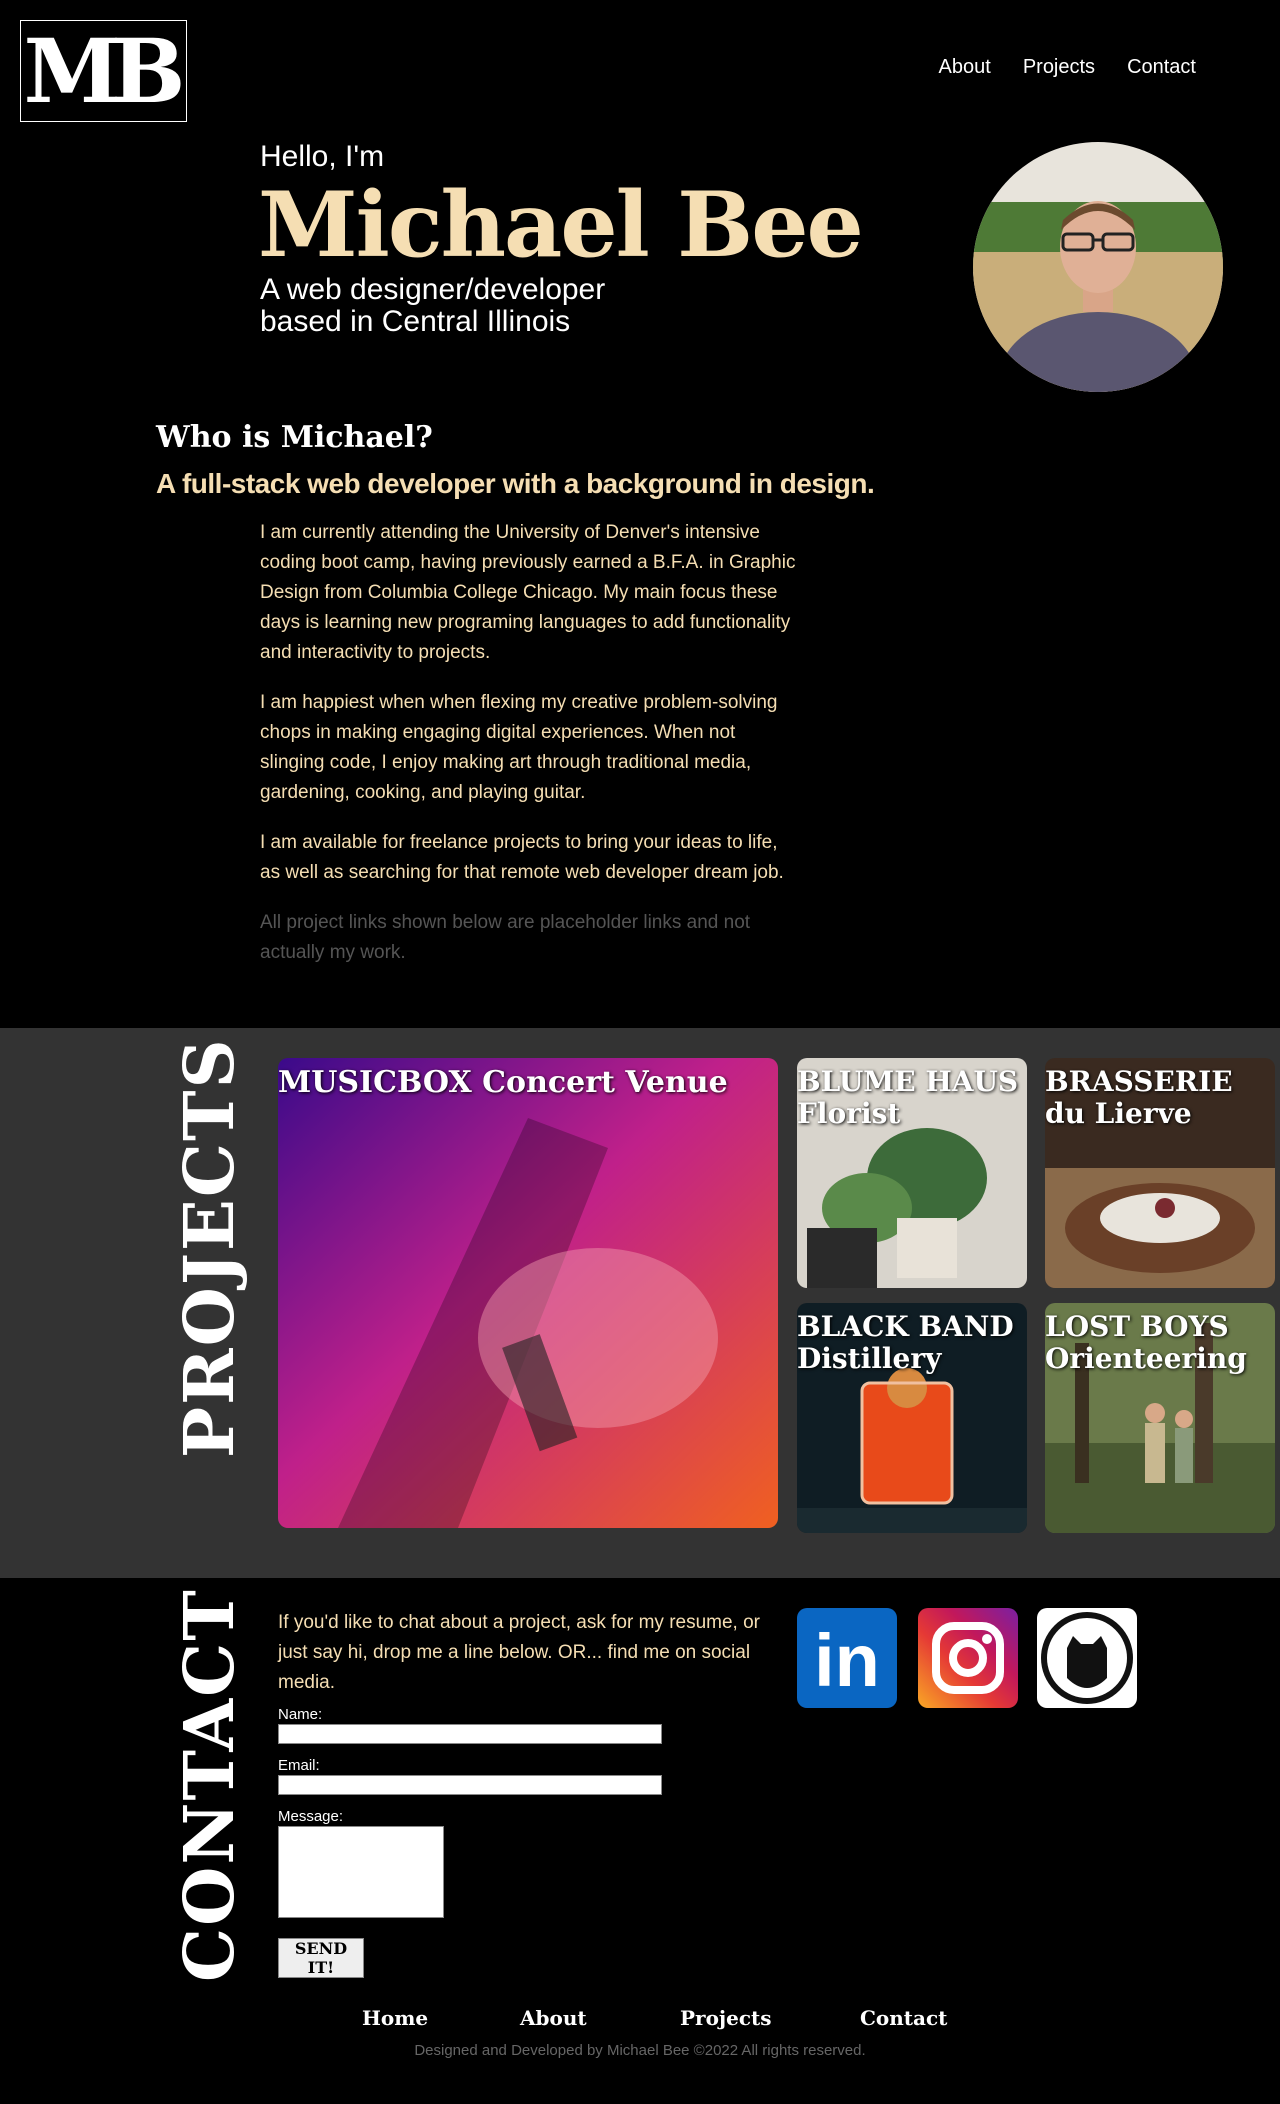 The width and height of the screenshot is (1280, 2104). What do you see at coordinates (1146, 1342) in the screenshot?
I see `project-label: LOST BOYS Orienteering` at bounding box center [1146, 1342].